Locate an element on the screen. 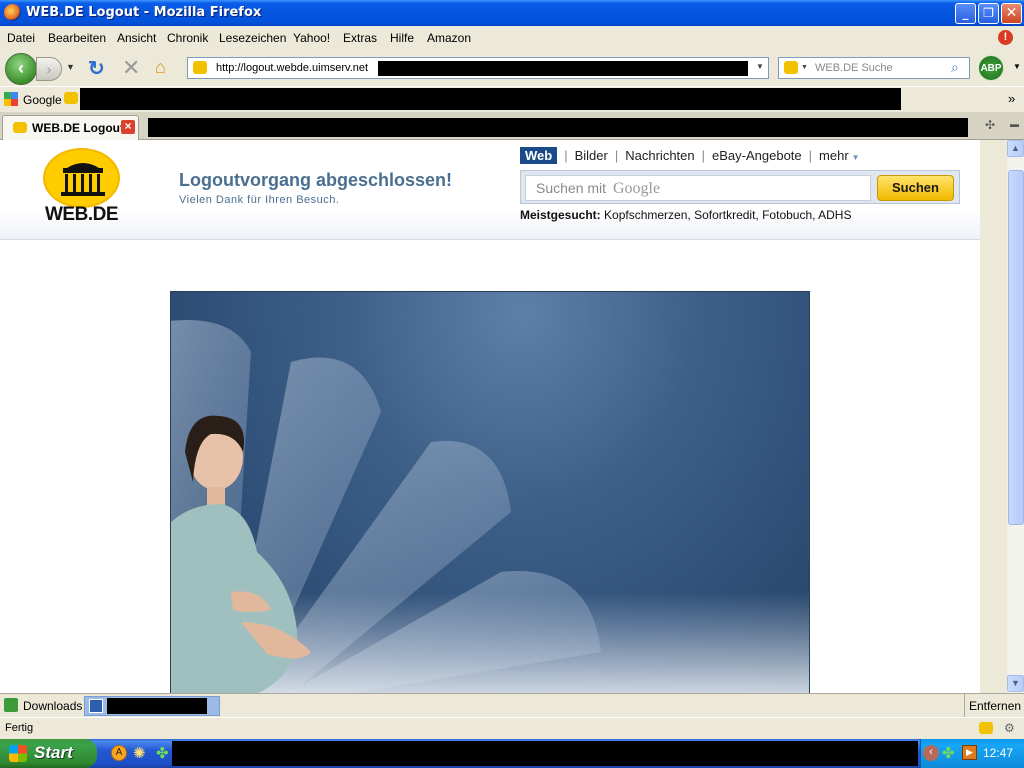 Image resolution: width=1024 pixels, height=768 pixels. search-input: WEB.DE Suche is located at coordinates (854, 68).